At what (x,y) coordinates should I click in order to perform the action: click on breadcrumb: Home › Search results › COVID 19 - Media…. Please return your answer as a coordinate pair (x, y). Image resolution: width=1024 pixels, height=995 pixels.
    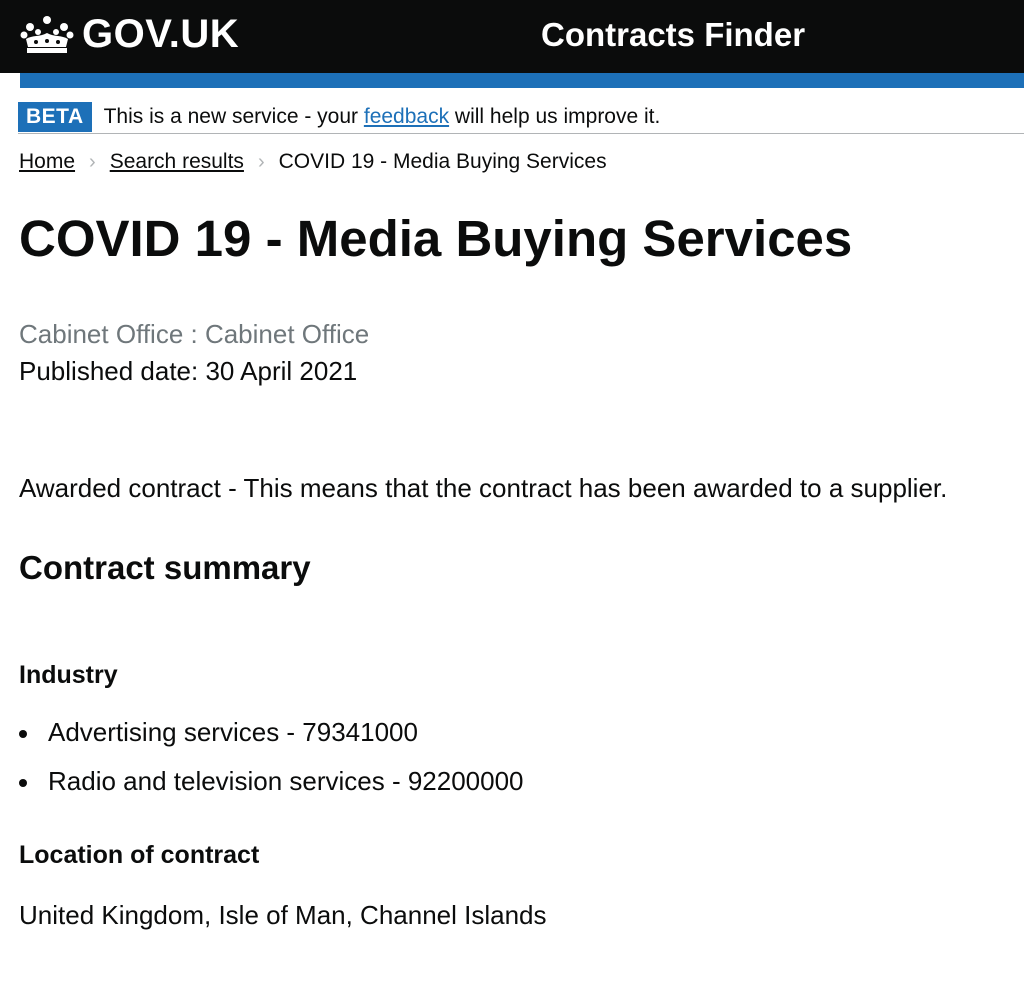
    Looking at the image, I should click on (512, 162).